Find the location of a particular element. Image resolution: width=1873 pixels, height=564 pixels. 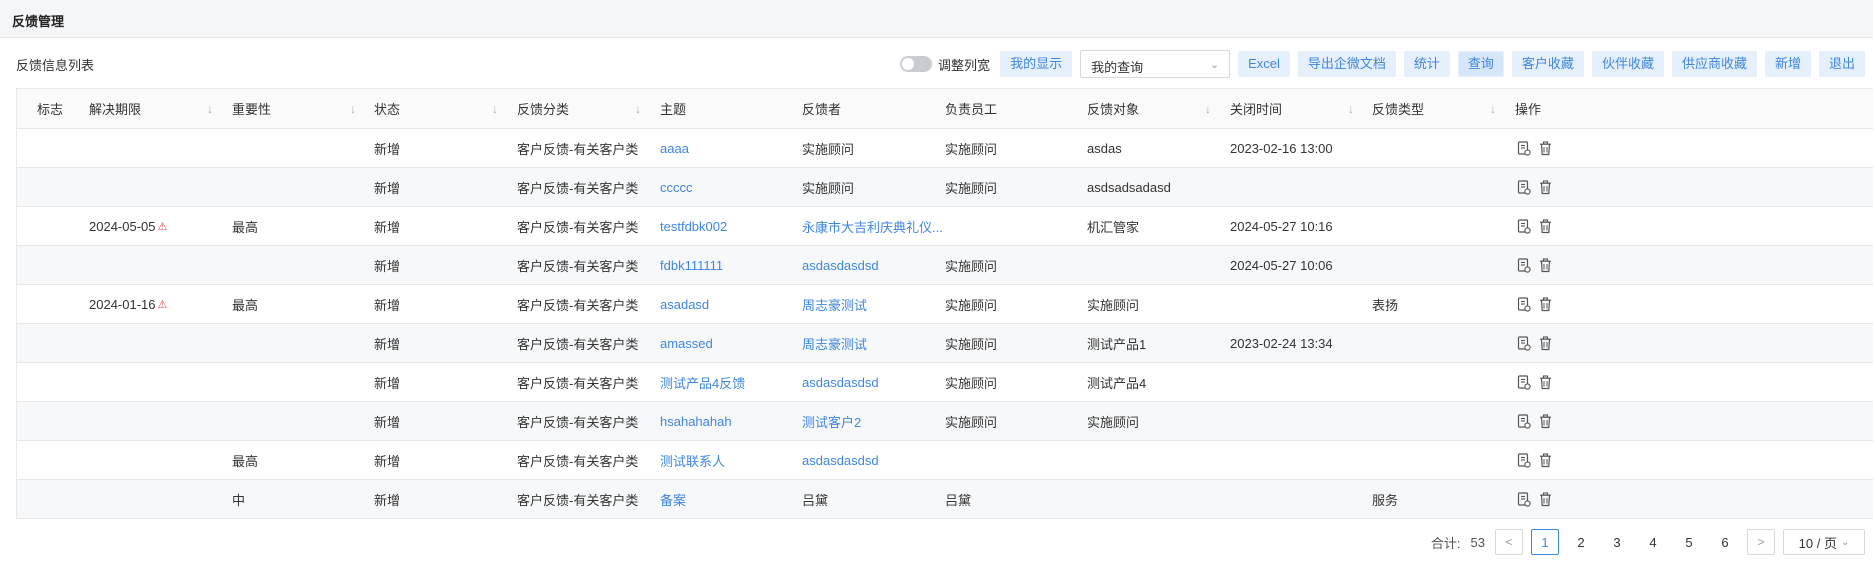

page-5-button: 5 is located at coordinates (1689, 542).